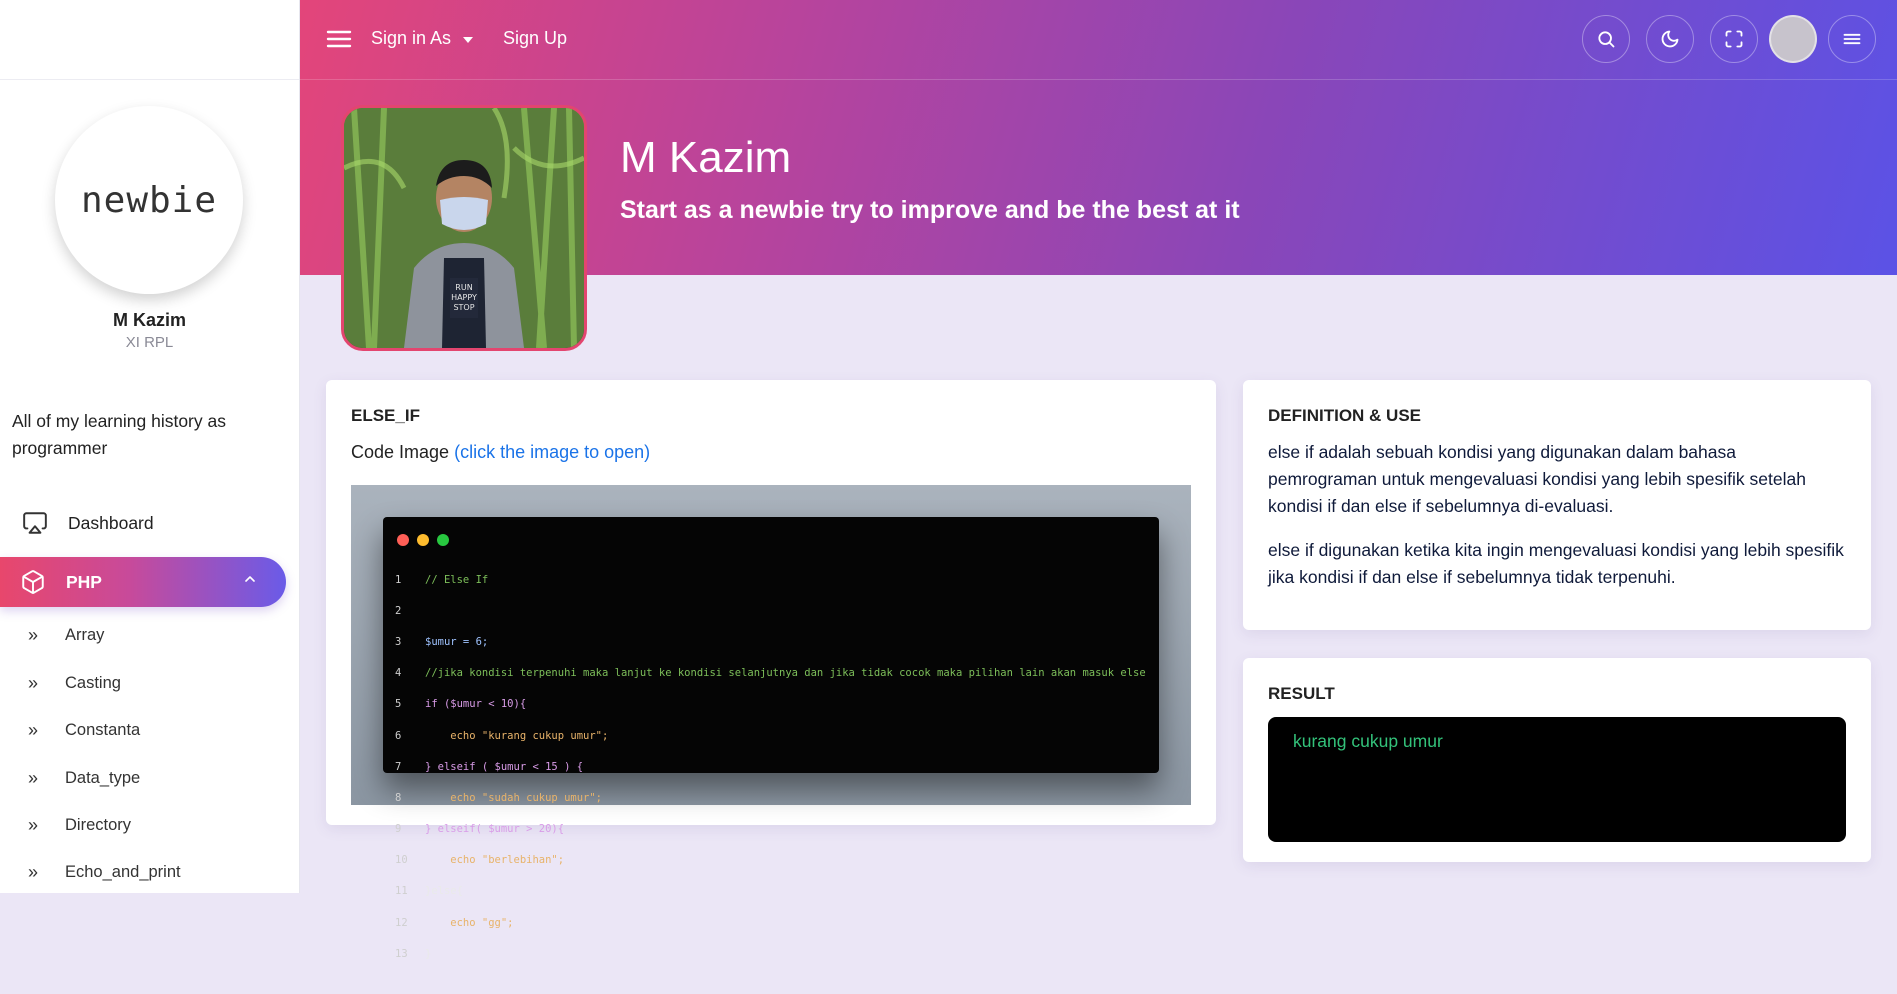 This screenshot has height=994, width=1897. What do you see at coordinates (706, 157) in the screenshot?
I see `page-title: M Kazim` at bounding box center [706, 157].